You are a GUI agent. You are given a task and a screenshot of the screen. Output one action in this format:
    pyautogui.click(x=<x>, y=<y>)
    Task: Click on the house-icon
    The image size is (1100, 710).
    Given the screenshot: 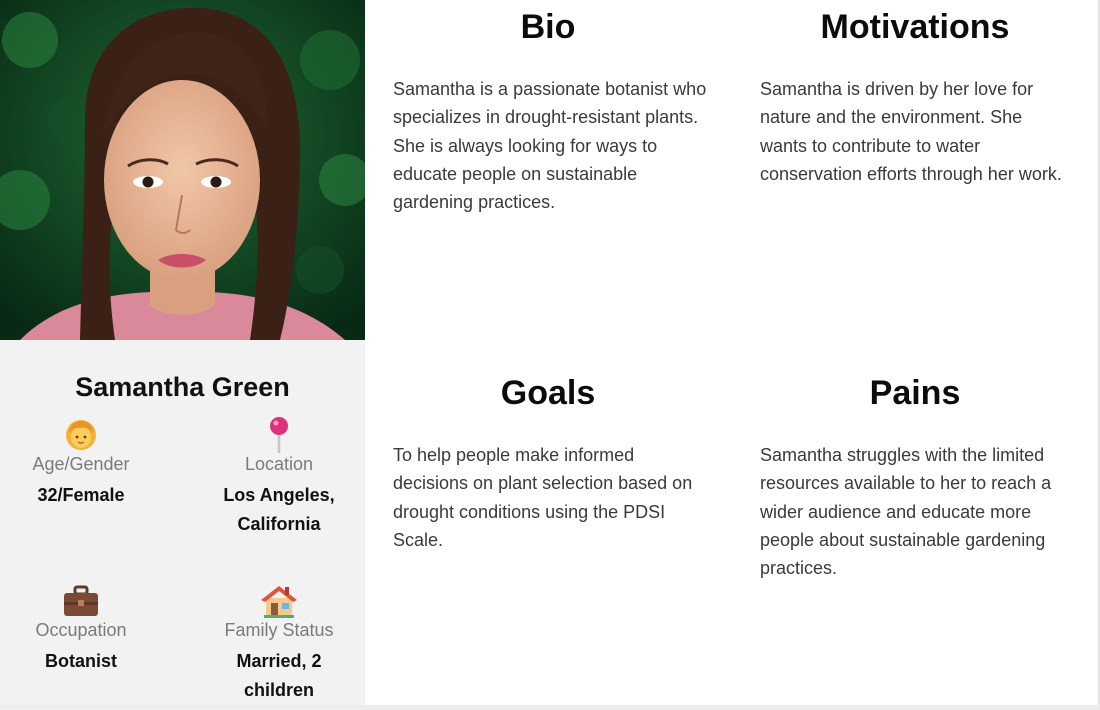 What is the action you would take?
    pyautogui.click(x=279, y=601)
    